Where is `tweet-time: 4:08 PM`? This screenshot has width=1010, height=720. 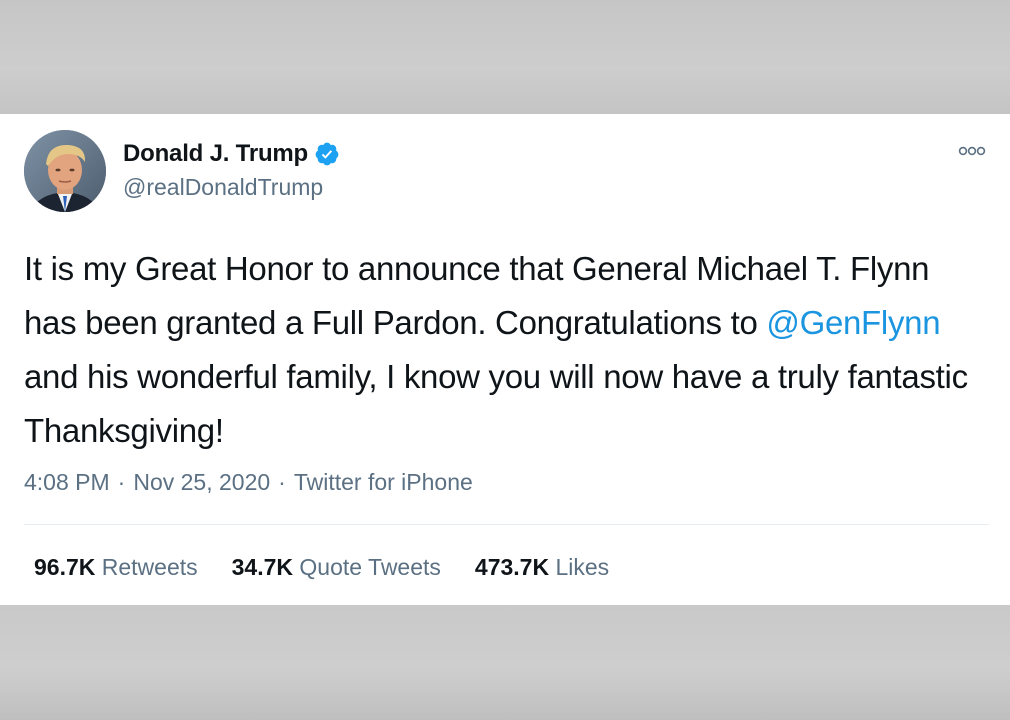 tweet-time: 4:08 PM is located at coordinates (67, 482).